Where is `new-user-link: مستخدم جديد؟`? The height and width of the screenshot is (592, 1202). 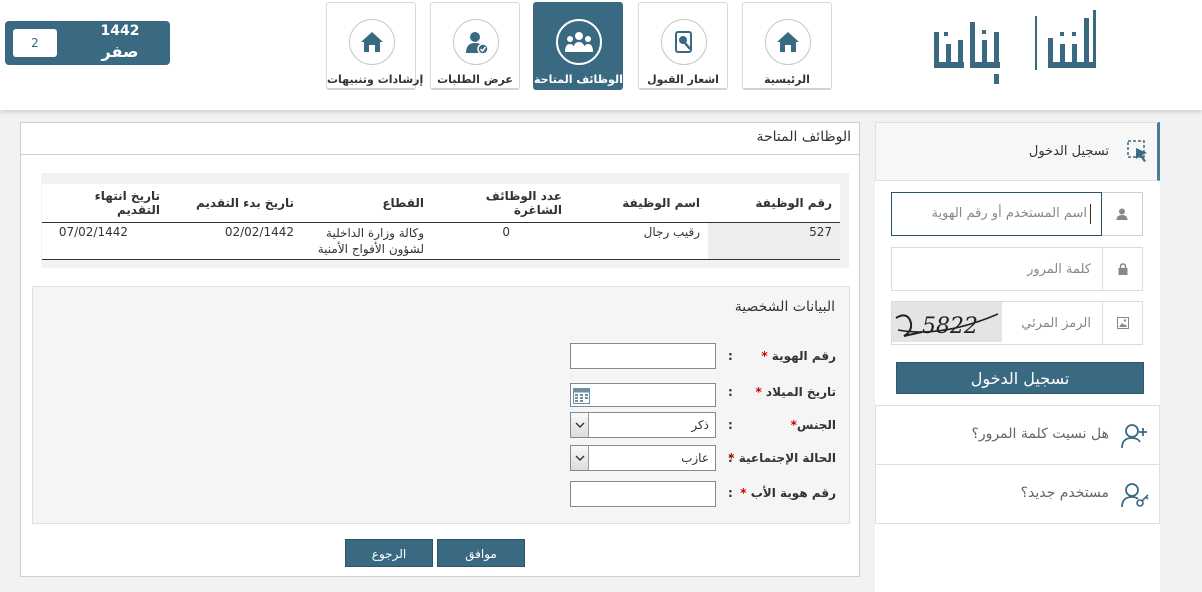 new-user-link: مستخدم جديد؟ is located at coordinates (1017, 494).